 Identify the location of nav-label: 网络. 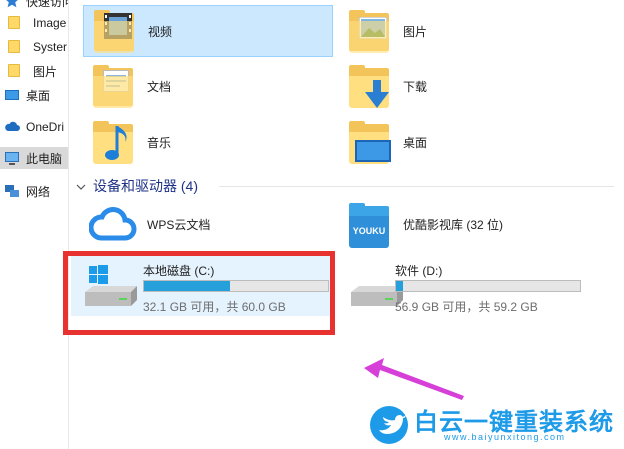
(38, 191).